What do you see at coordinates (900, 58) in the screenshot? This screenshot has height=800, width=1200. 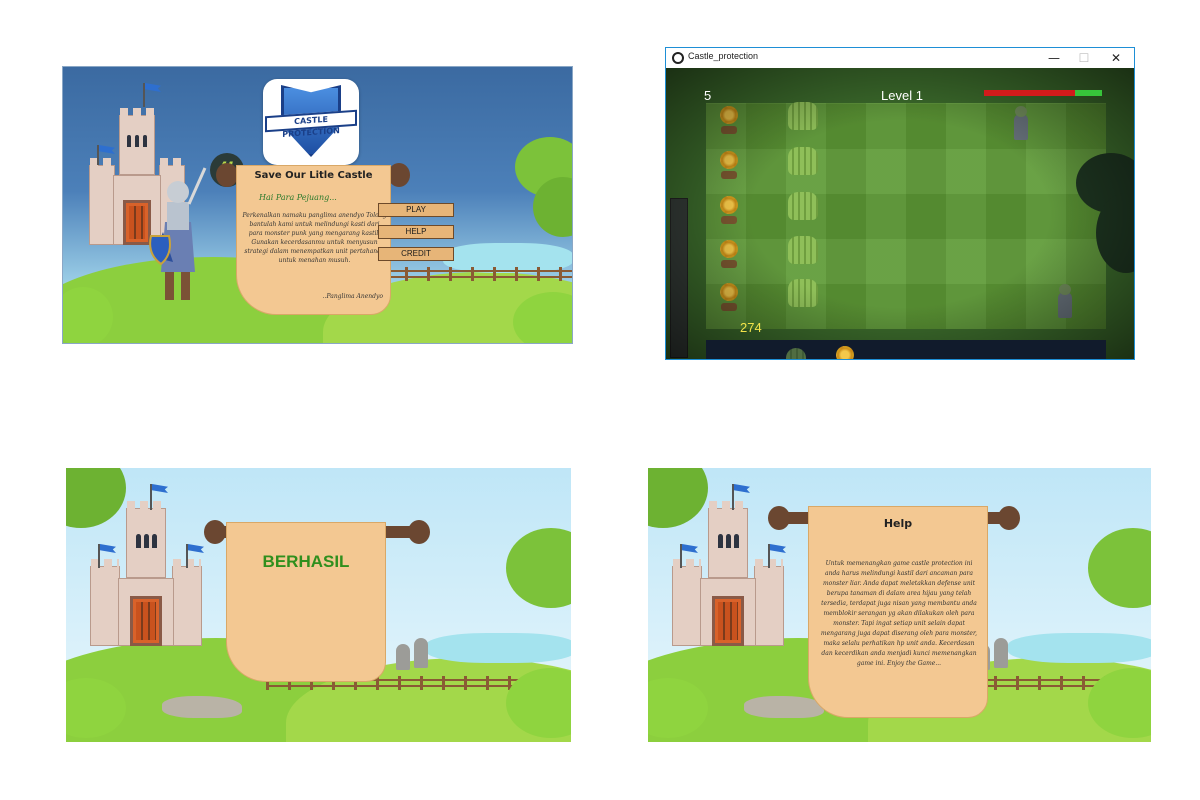 I see `window-titlebar: Castle_protection — ☐ ✕` at bounding box center [900, 58].